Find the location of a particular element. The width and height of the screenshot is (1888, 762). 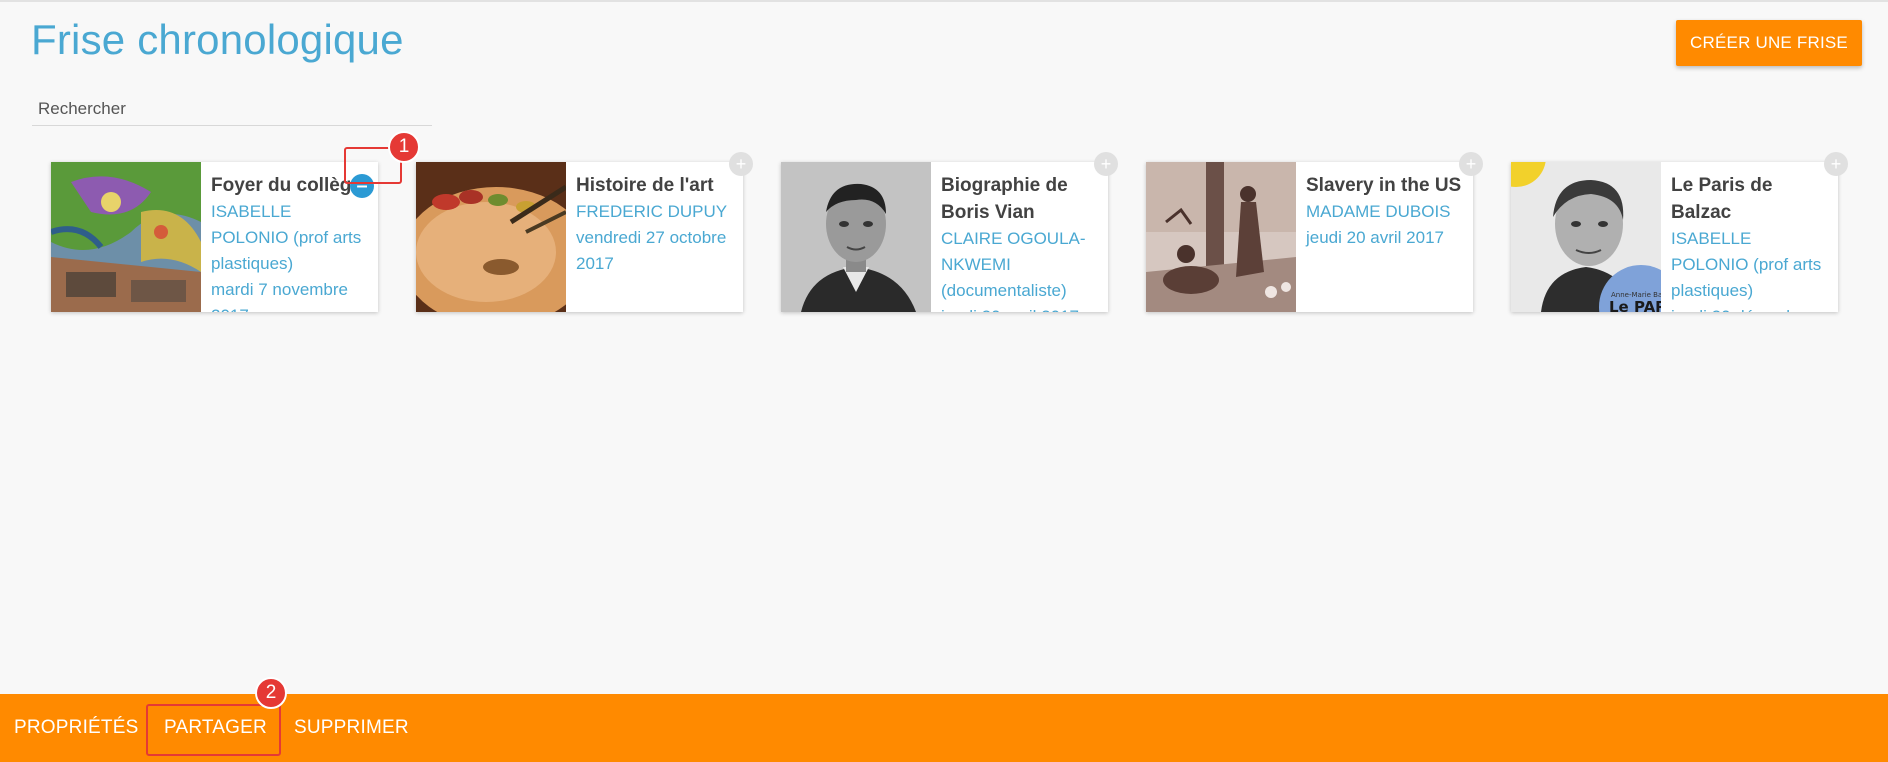

card-author: FREDERIC DUPUY is located at coordinates (652, 211).